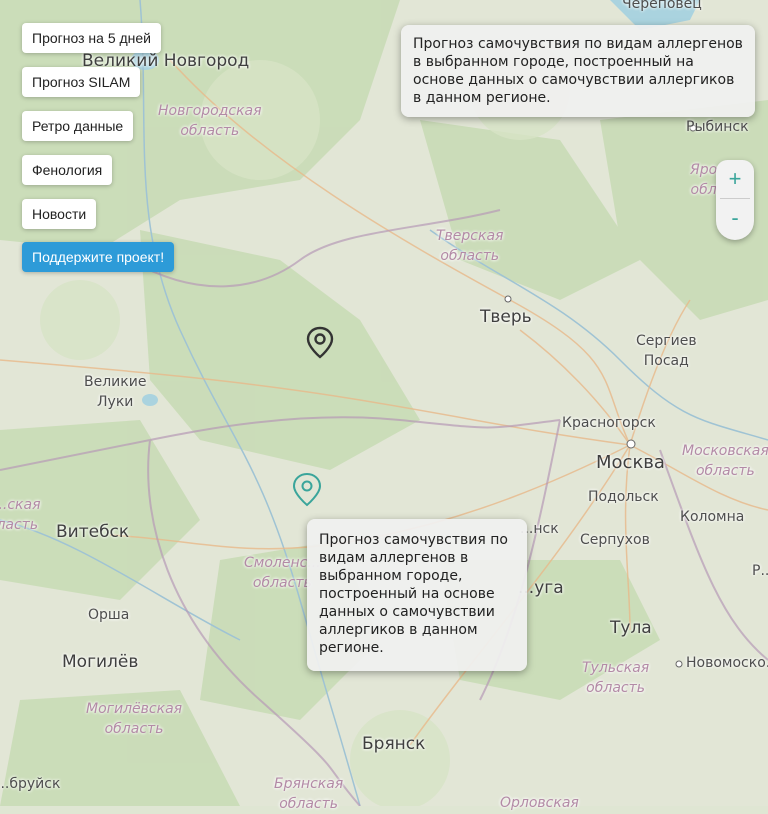 This screenshot has width=768, height=814. What do you see at coordinates (630, 462) in the screenshot?
I see `label-moscow: Москва` at bounding box center [630, 462].